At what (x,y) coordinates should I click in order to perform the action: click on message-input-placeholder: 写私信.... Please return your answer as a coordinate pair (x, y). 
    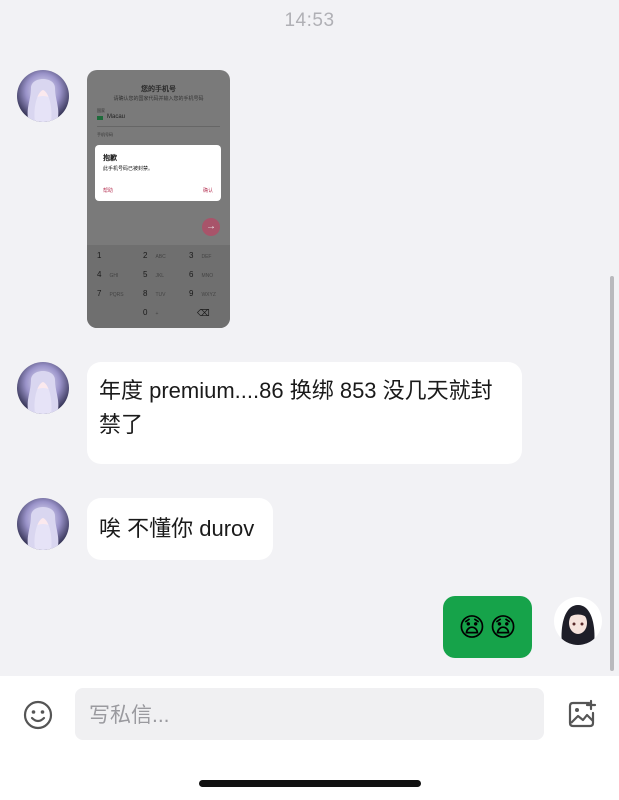
    Looking at the image, I should click on (129, 715).